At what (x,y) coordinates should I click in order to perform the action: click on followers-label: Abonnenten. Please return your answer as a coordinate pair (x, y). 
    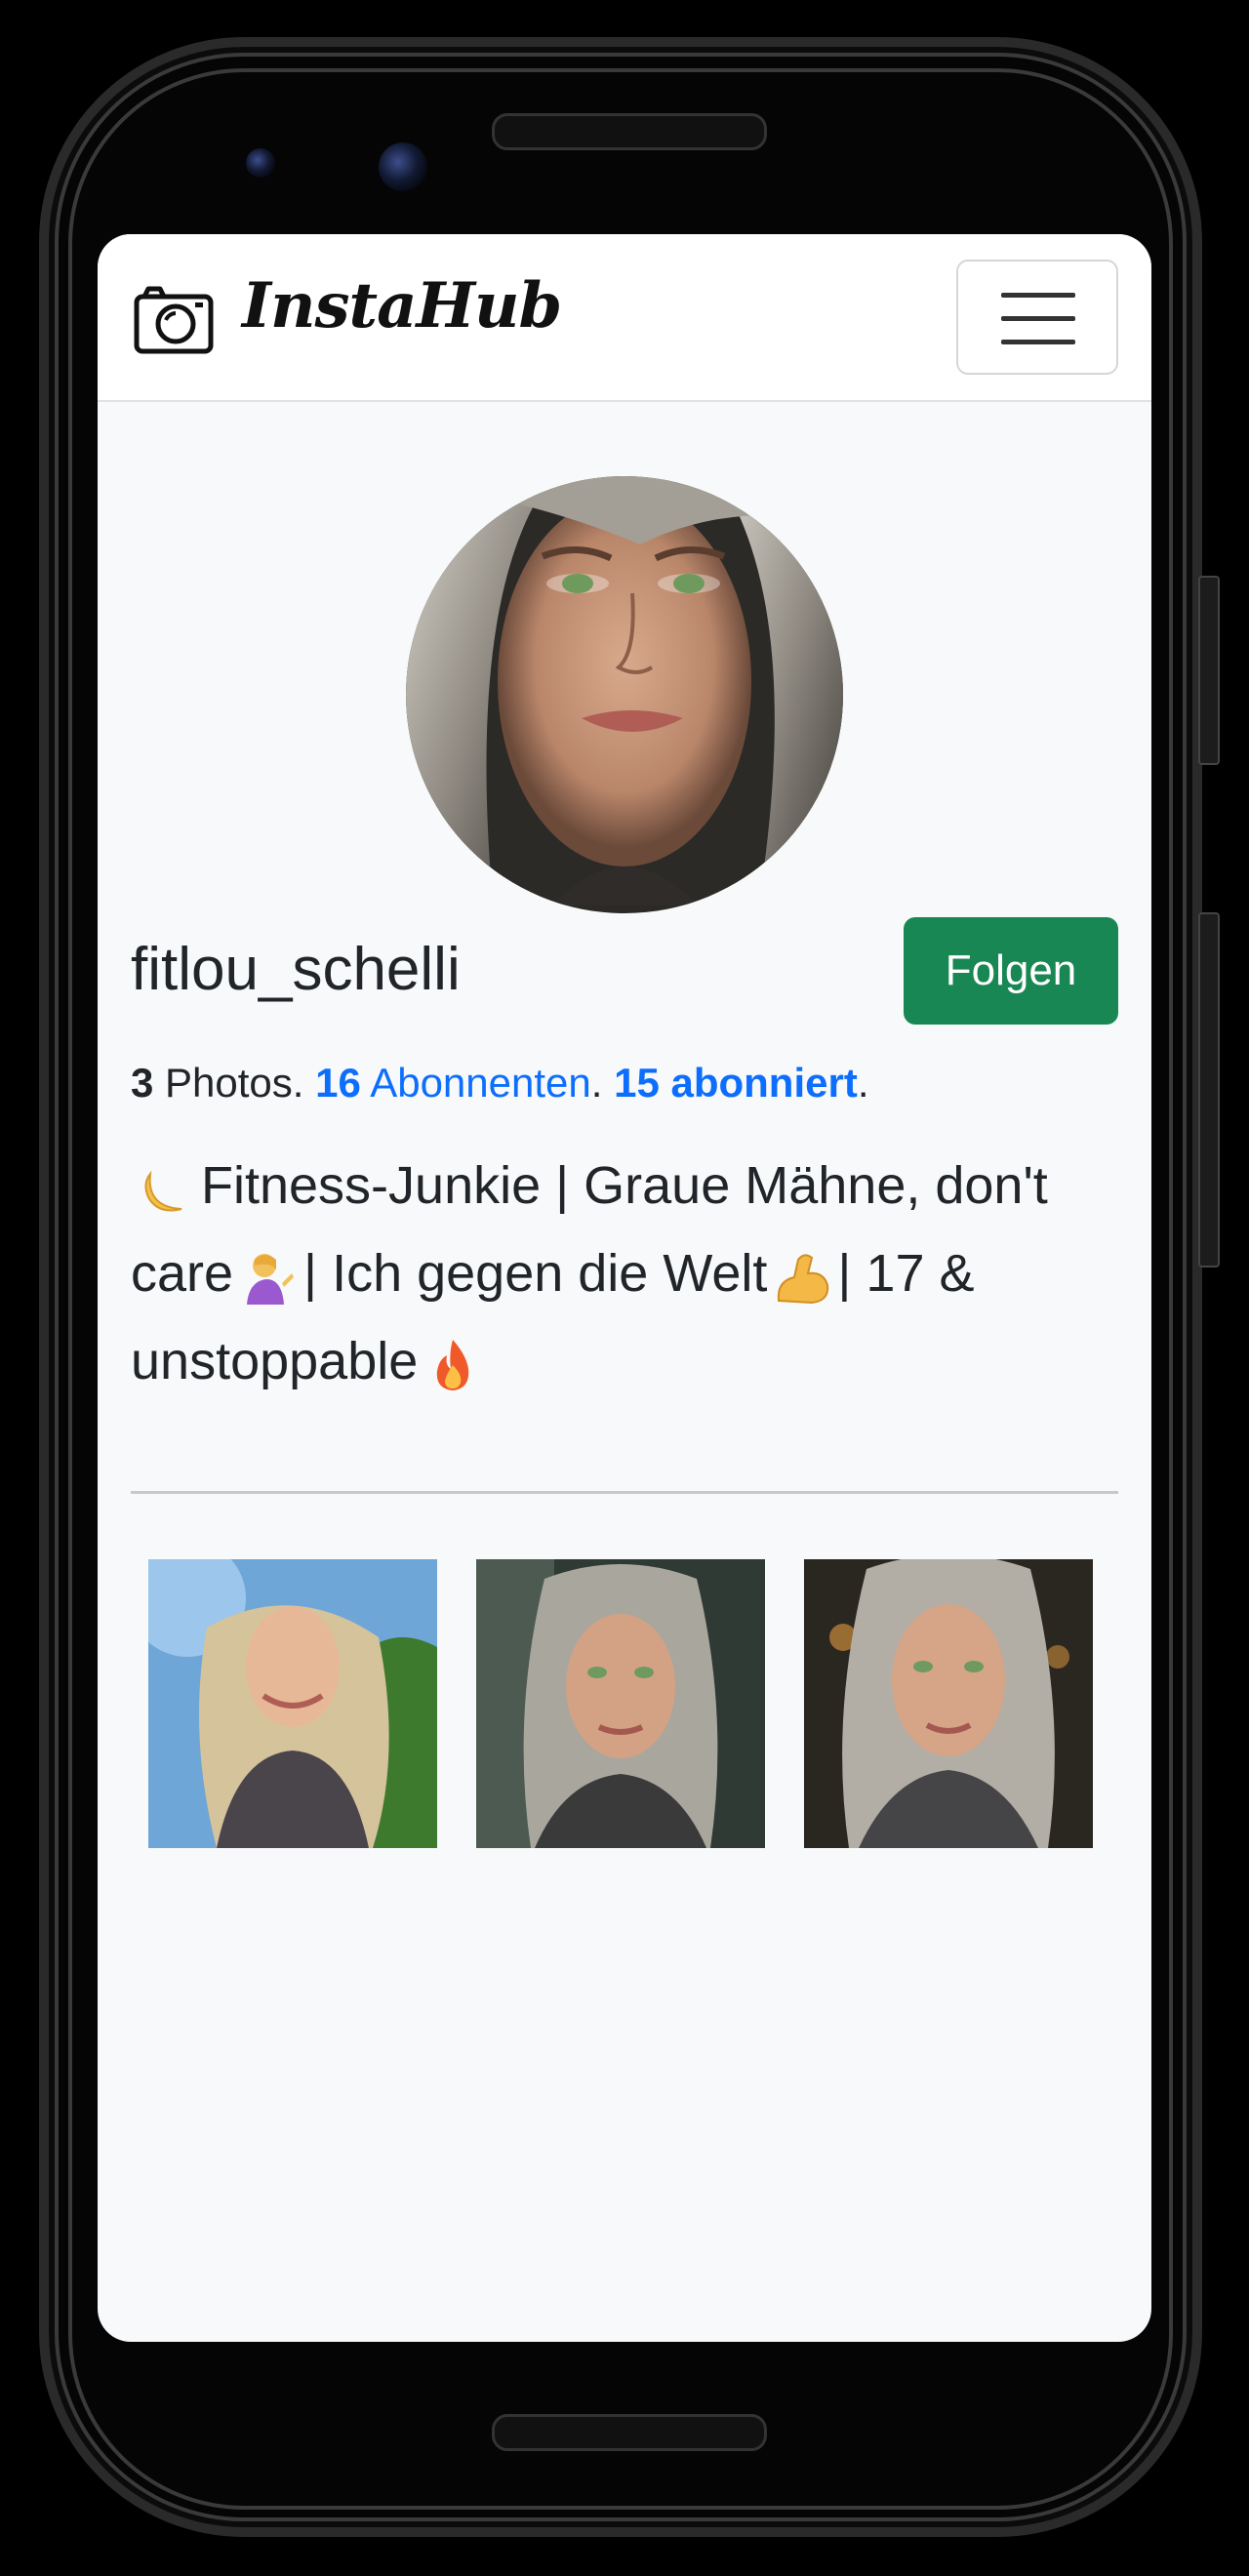
    Looking at the image, I should click on (475, 1083).